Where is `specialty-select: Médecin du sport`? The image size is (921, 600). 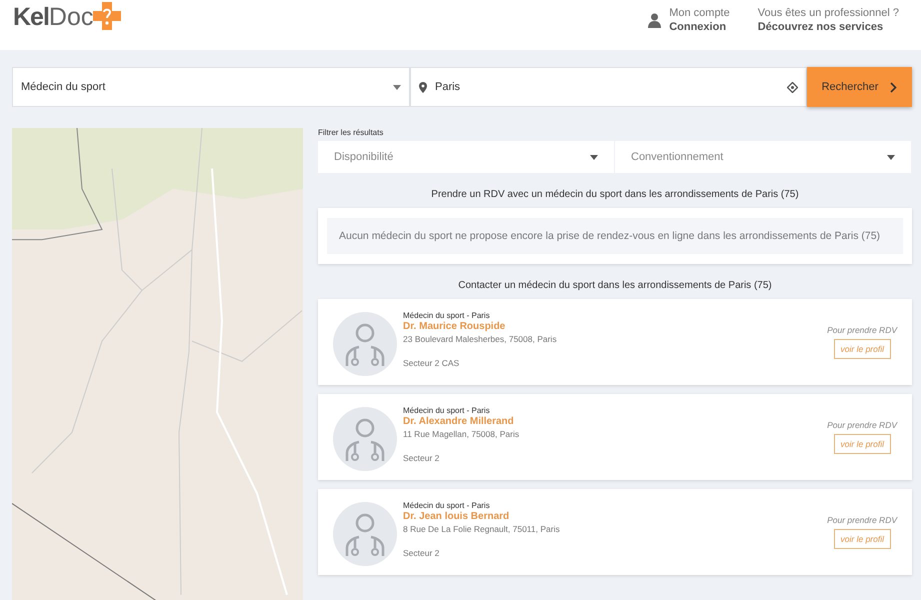
specialty-select: Médecin du sport is located at coordinates (211, 87).